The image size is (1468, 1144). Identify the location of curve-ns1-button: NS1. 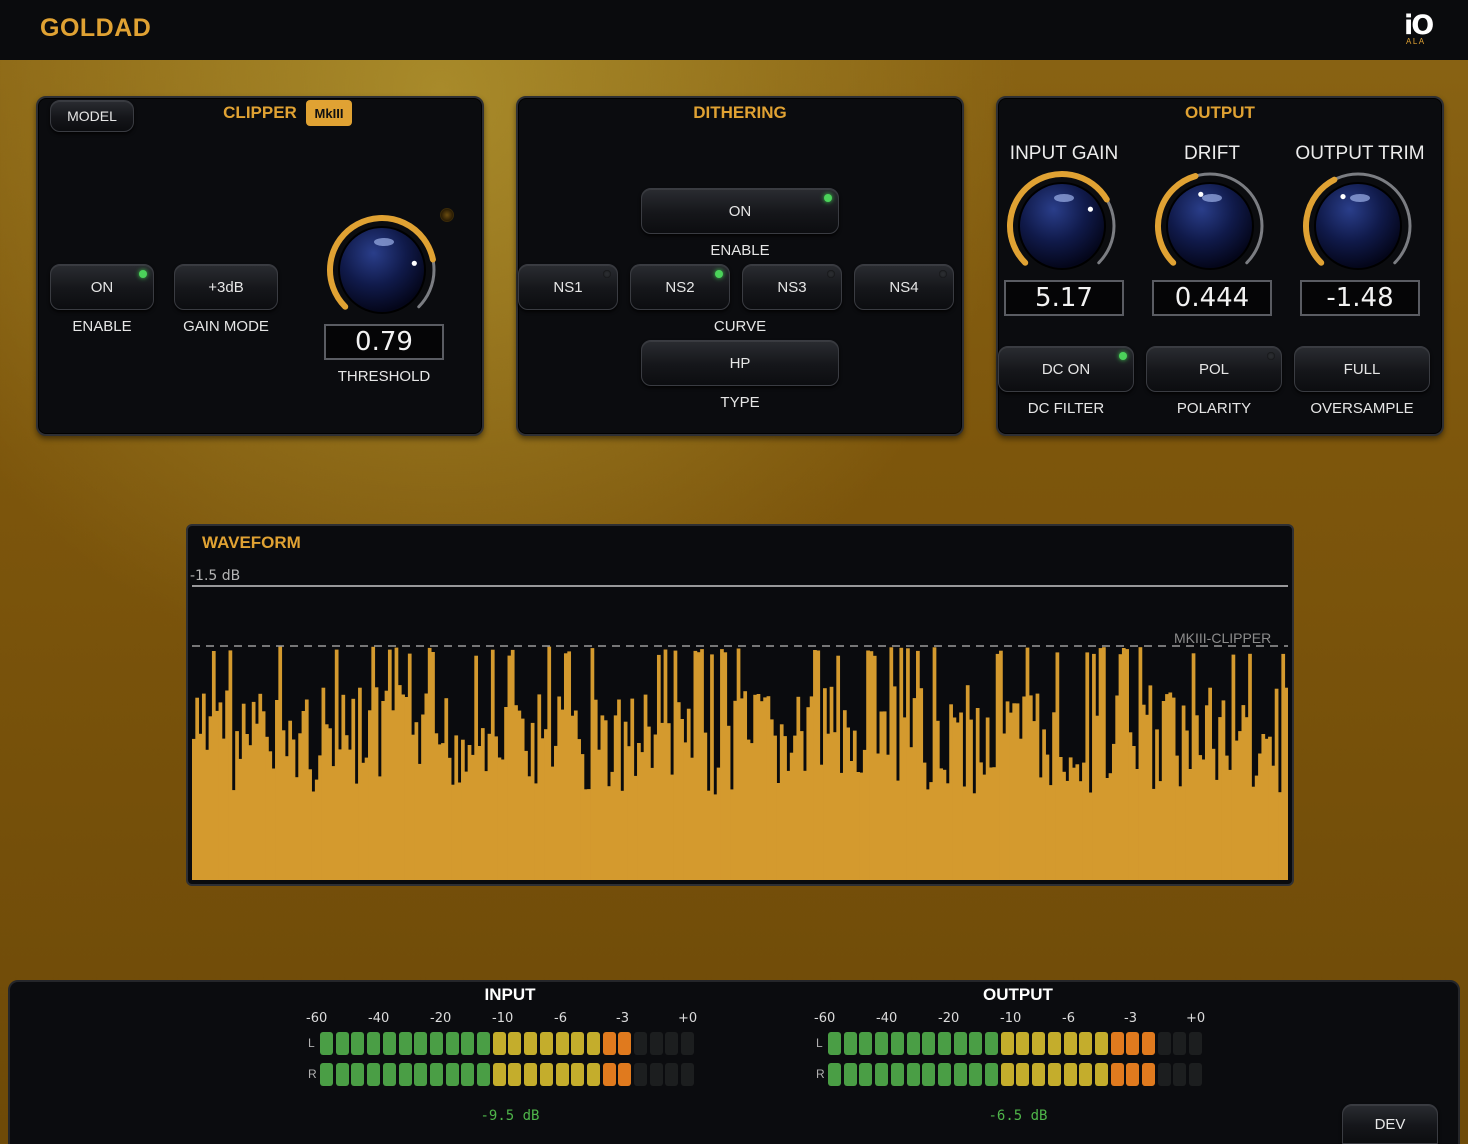
(568, 287).